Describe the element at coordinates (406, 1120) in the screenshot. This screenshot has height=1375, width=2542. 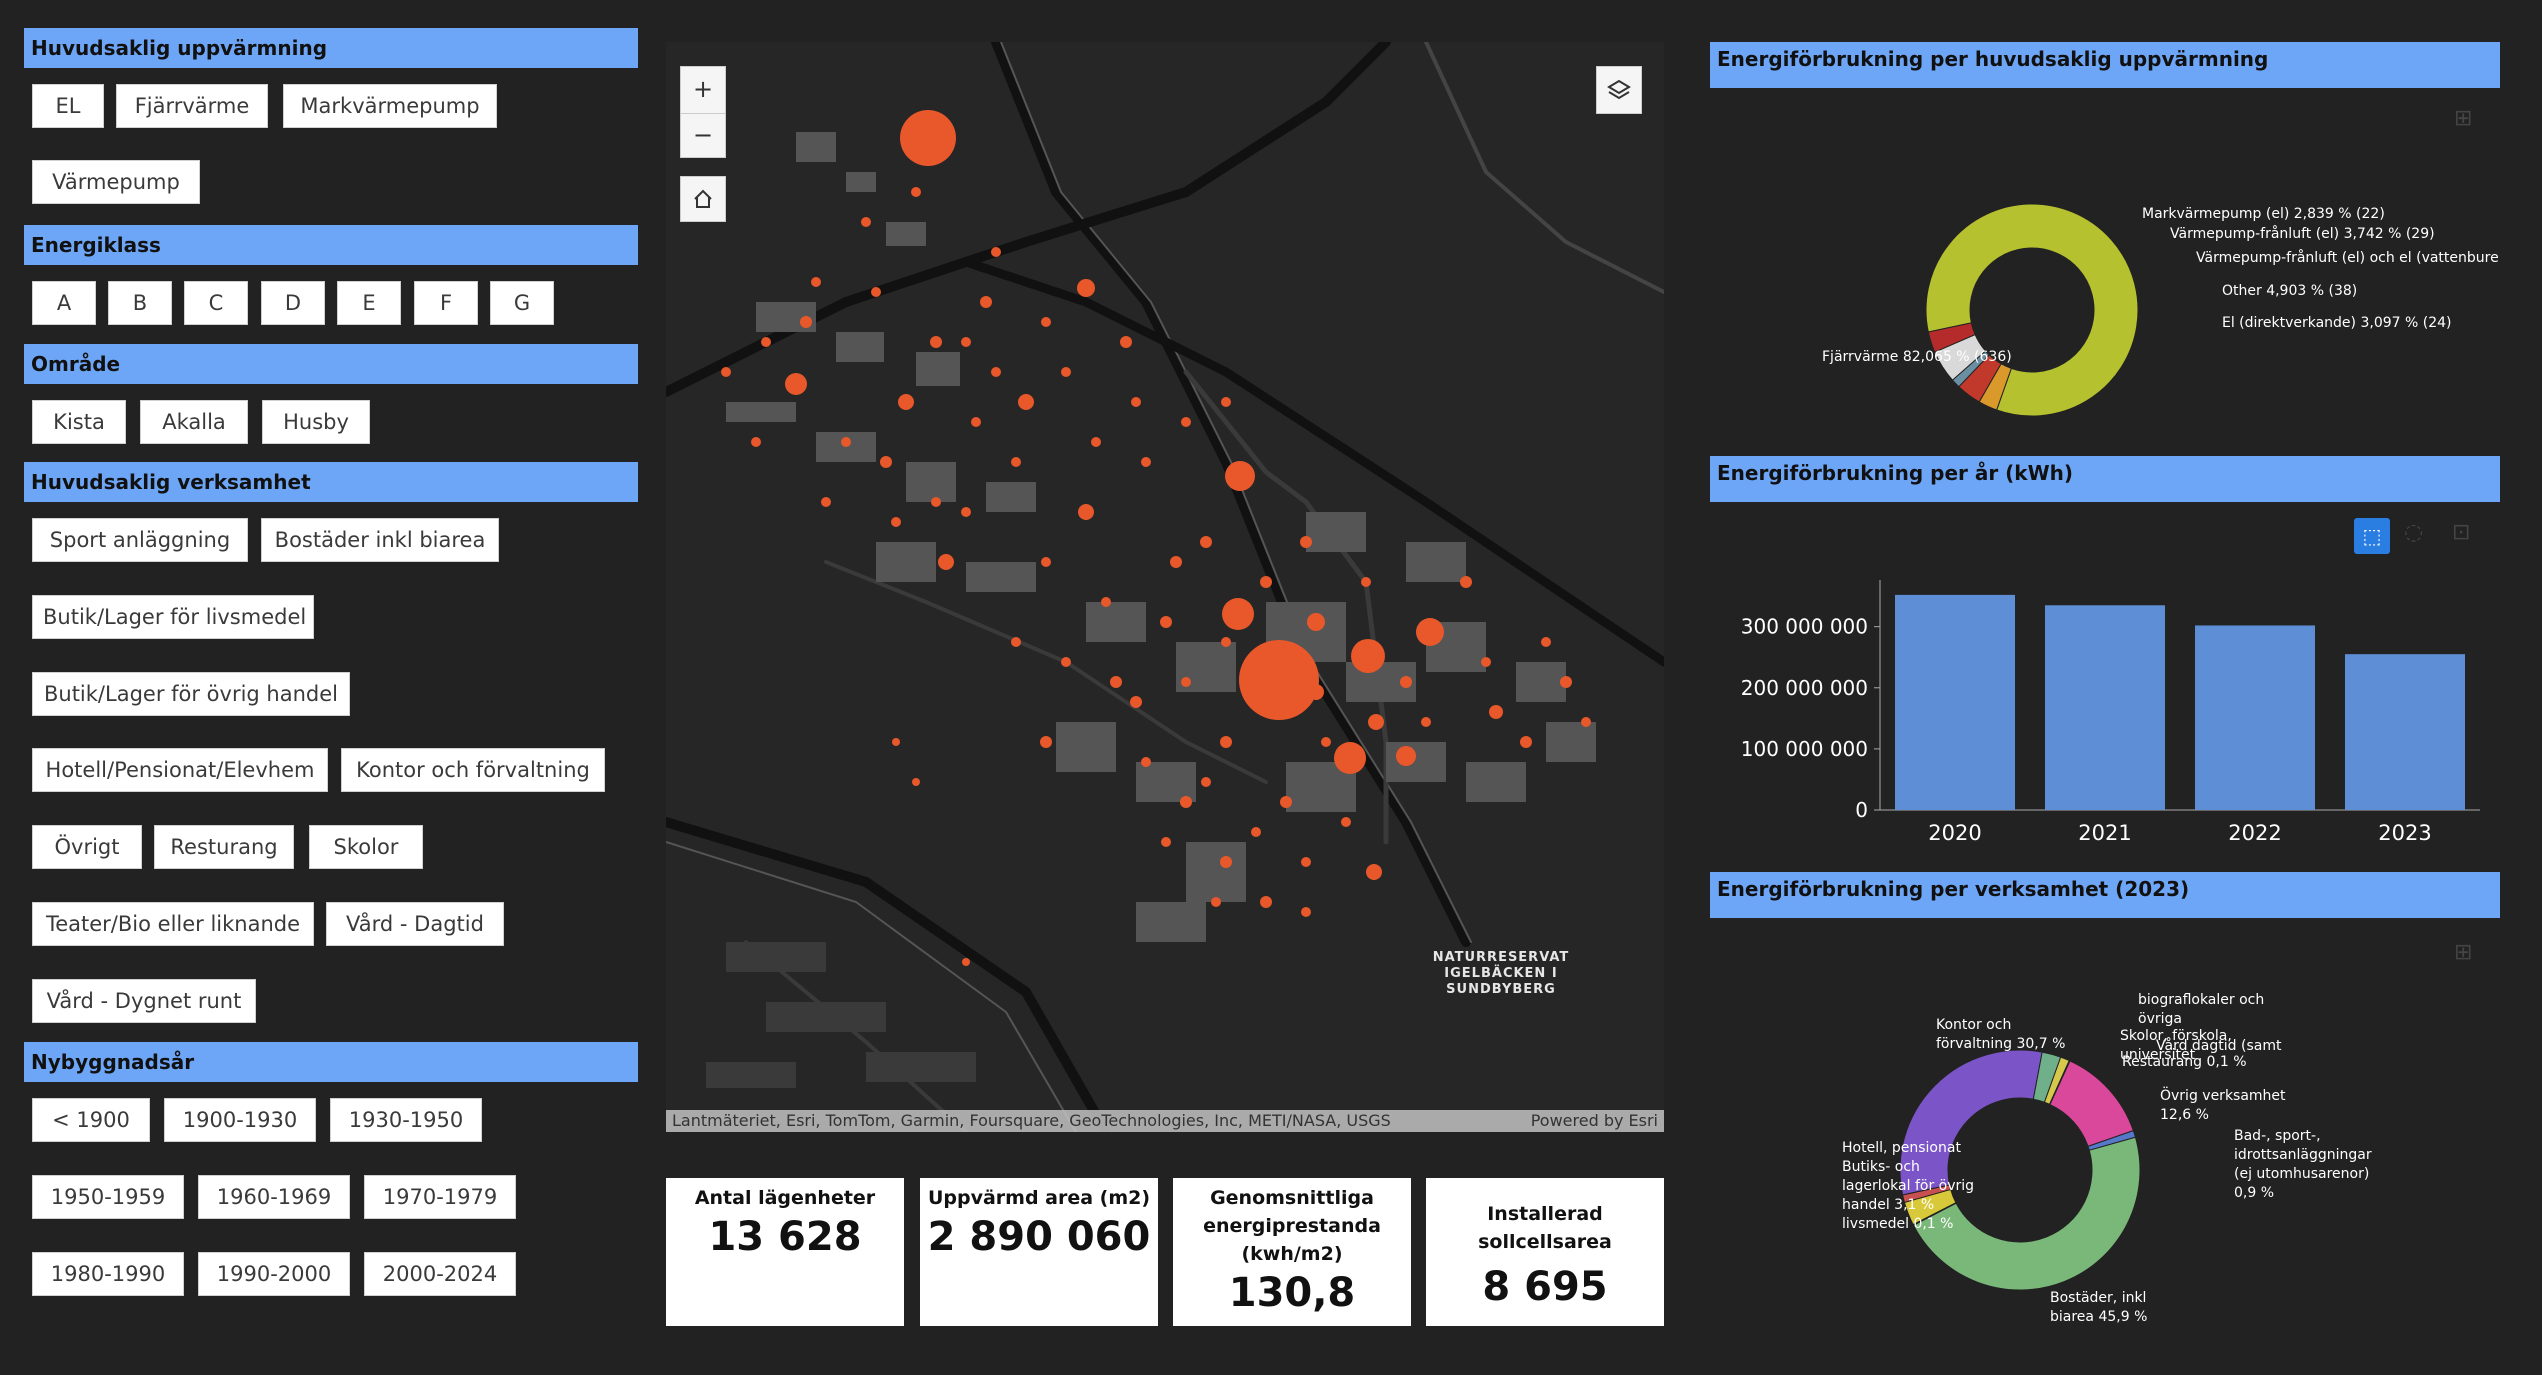
I see `filter-year-1930-1950: 1930-1950` at that location.